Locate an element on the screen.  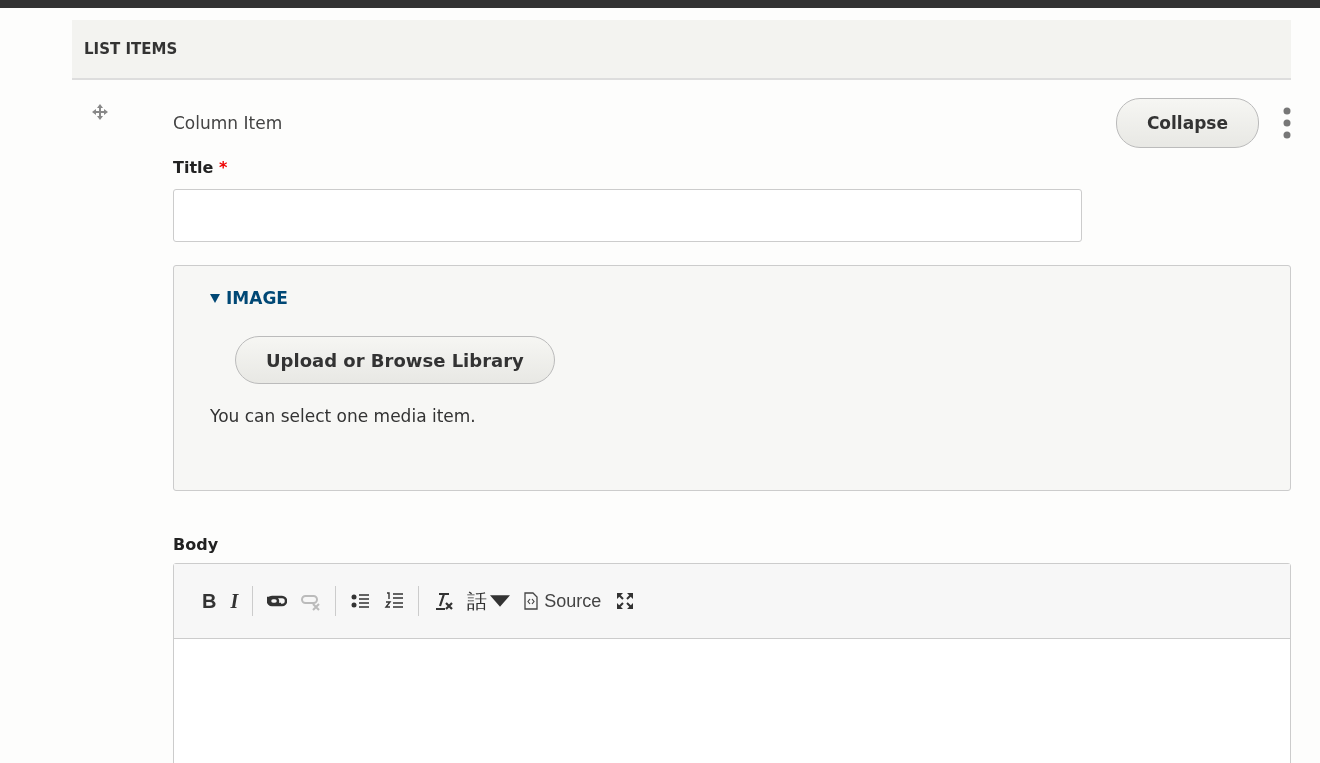
field-label: Title * is located at coordinates (201, 167).